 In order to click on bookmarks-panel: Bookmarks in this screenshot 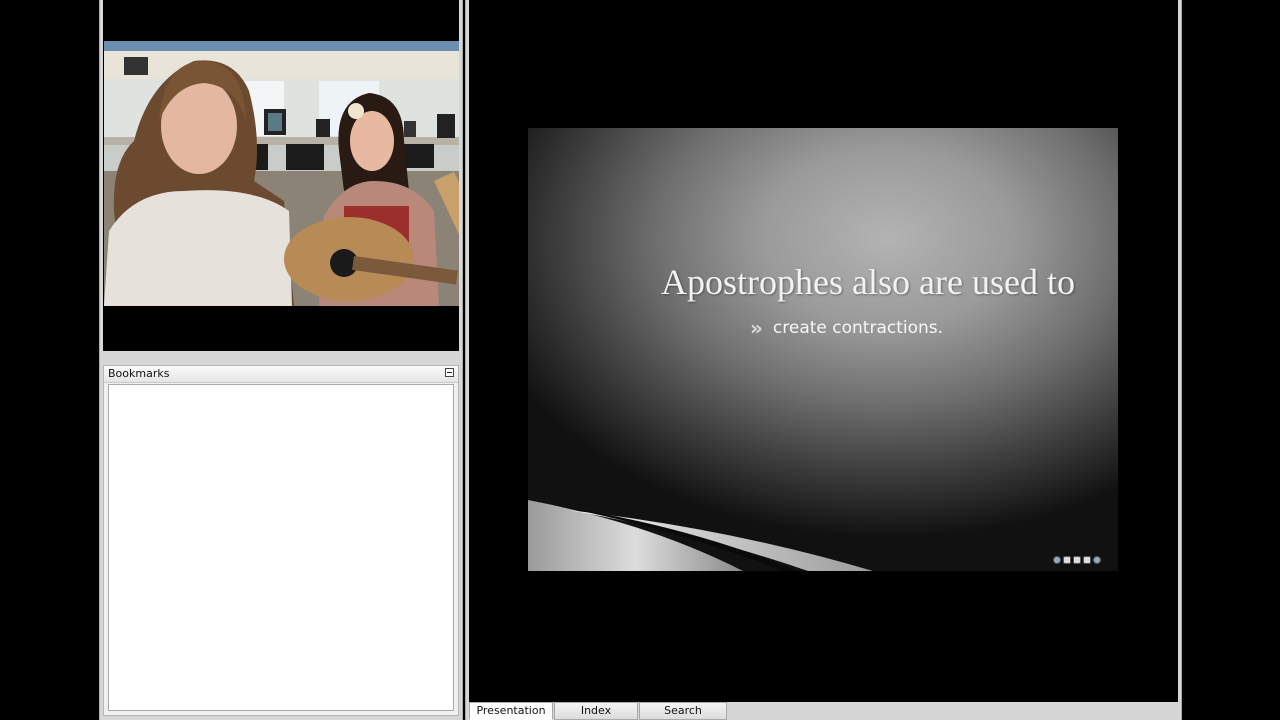, I will do `click(281, 540)`.